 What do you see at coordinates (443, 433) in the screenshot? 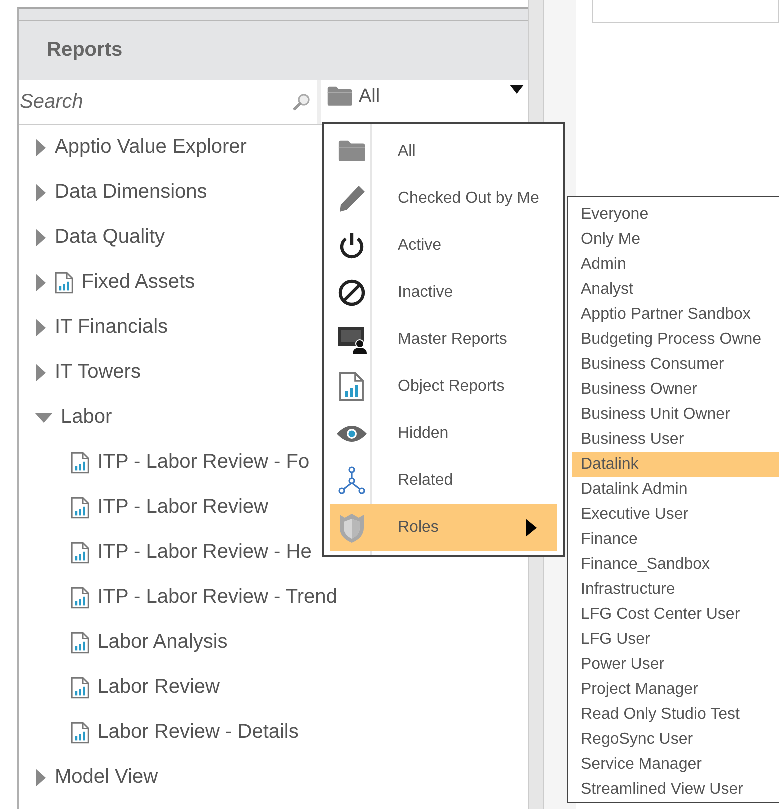
I see `menu-item: Hidden` at bounding box center [443, 433].